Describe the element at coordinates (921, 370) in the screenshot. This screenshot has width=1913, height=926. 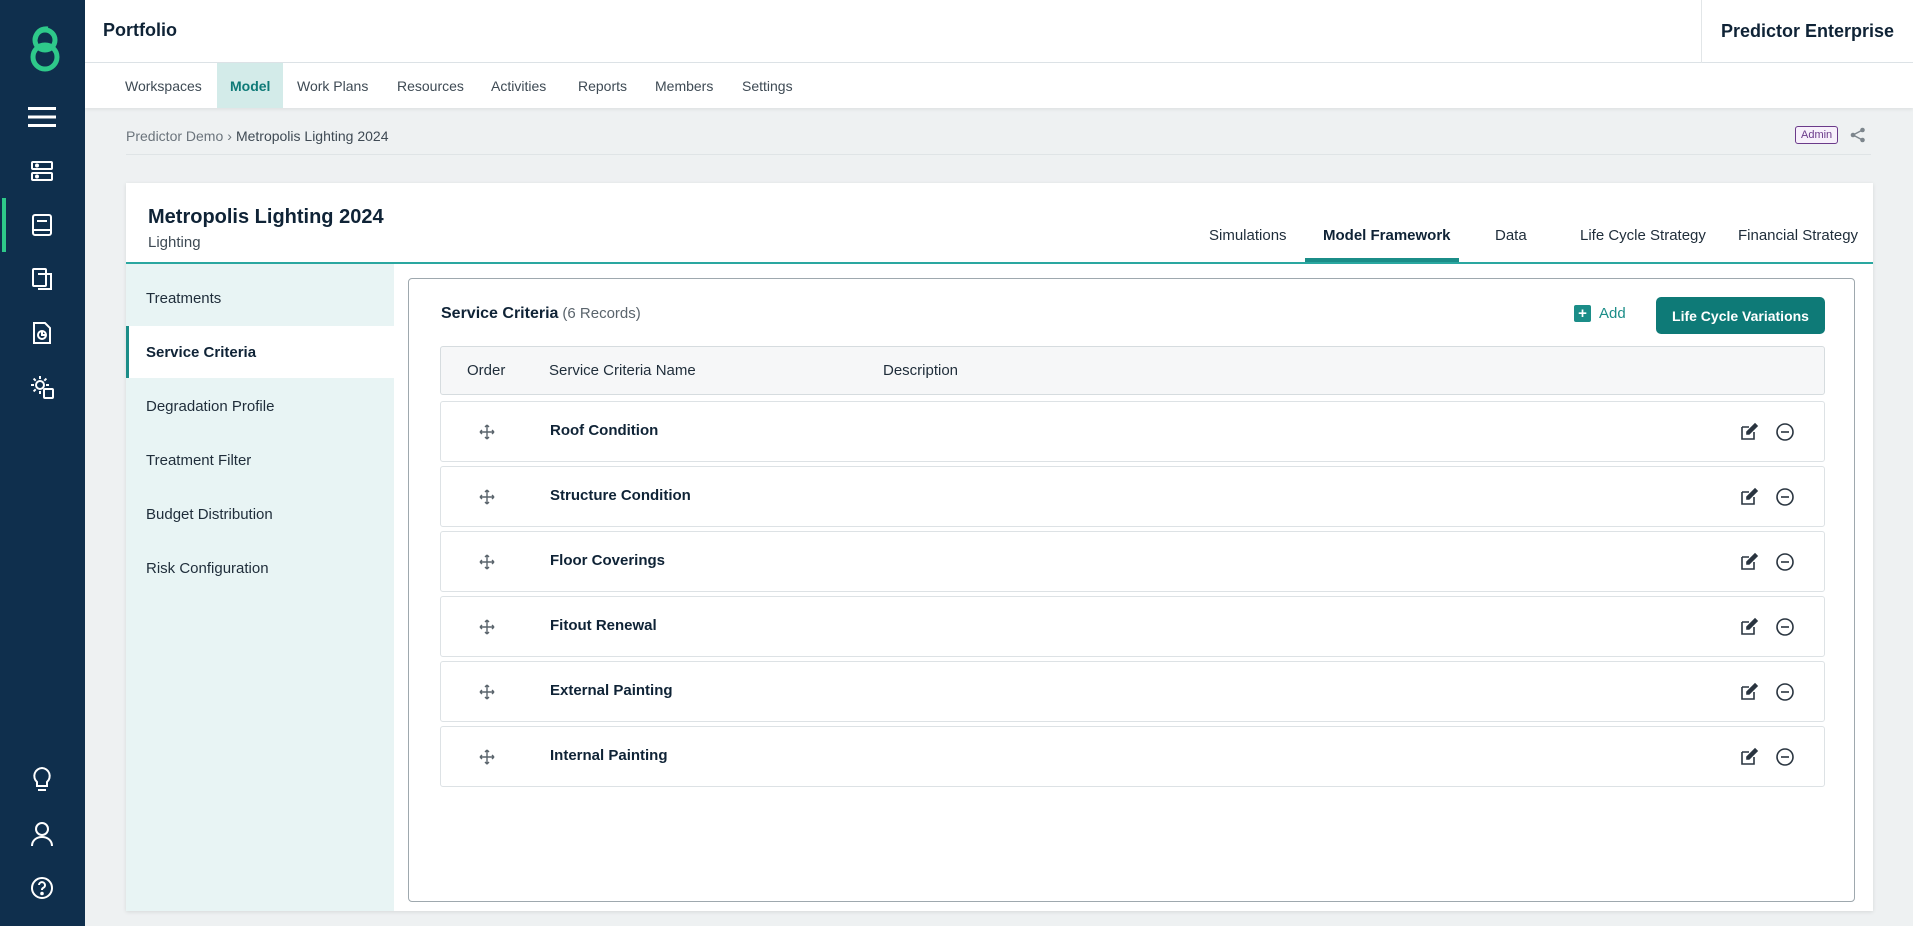
I see `column-description: Description` at that location.